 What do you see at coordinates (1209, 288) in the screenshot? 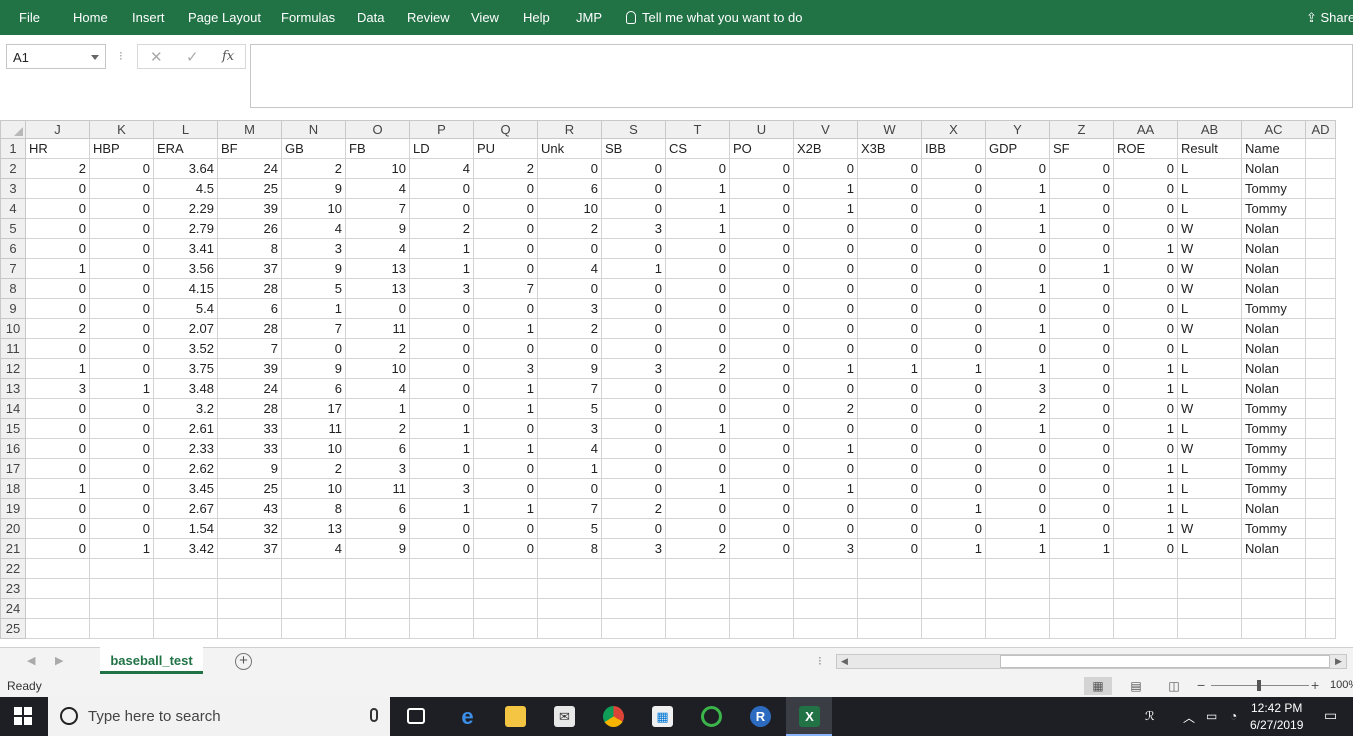
I see `cell: W` at bounding box center [1209, 288].